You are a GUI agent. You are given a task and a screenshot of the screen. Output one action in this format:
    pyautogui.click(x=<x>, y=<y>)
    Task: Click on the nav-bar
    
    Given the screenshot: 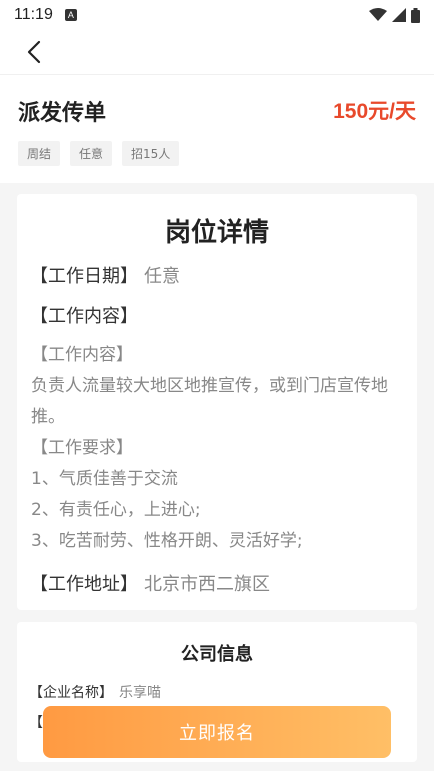 What is the action you would take?
    pyautogui.click(x=217, y=52)
    